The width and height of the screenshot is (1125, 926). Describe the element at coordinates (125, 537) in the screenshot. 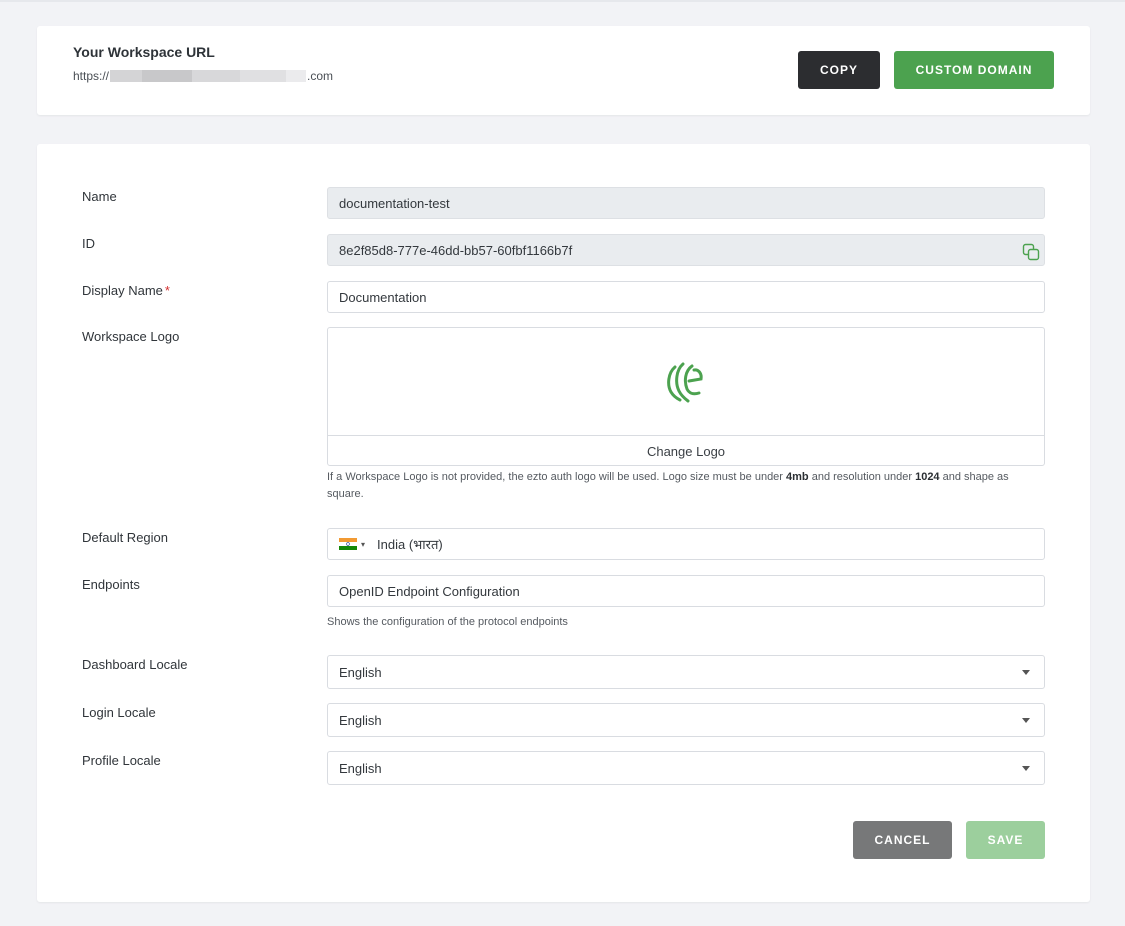

I see `default-region-label: Default Region` at that location.